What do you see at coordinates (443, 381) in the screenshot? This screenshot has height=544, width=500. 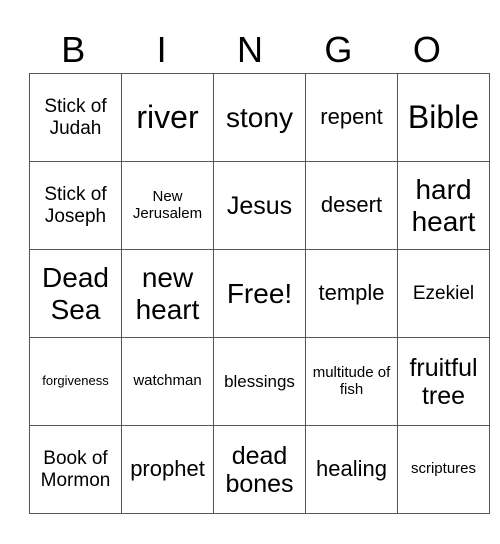 I see `bingo-cell: fruitful tree` at bounding box center [443, 381].